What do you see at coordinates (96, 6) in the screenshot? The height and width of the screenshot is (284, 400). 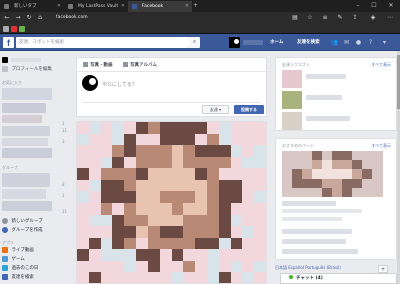 I see `tab-lastpass: My LastPass Vault ✕` at bounding box center [96, 6].